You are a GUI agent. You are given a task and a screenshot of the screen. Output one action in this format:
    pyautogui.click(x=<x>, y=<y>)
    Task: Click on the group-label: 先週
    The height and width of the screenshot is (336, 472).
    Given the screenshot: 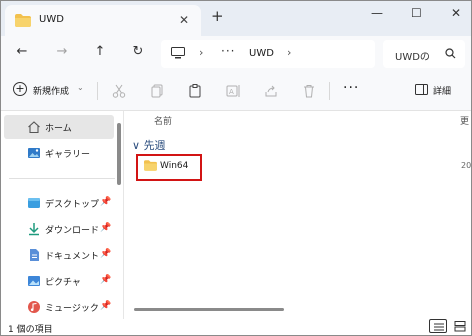 What is the action you would take?
    pyautogui.click(x=154, y=145)
    